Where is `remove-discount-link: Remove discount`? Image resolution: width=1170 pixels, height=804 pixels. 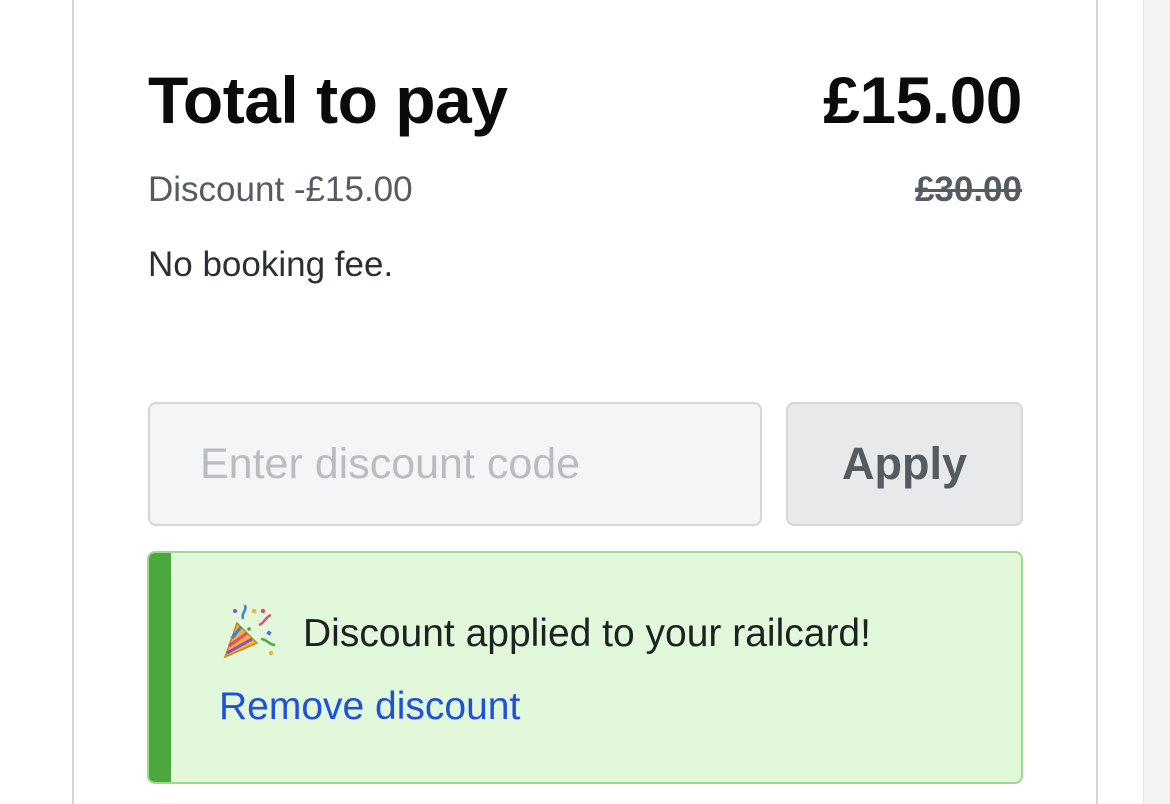 remove-discount-link: Remove discount is located at coordinates (369, 707).